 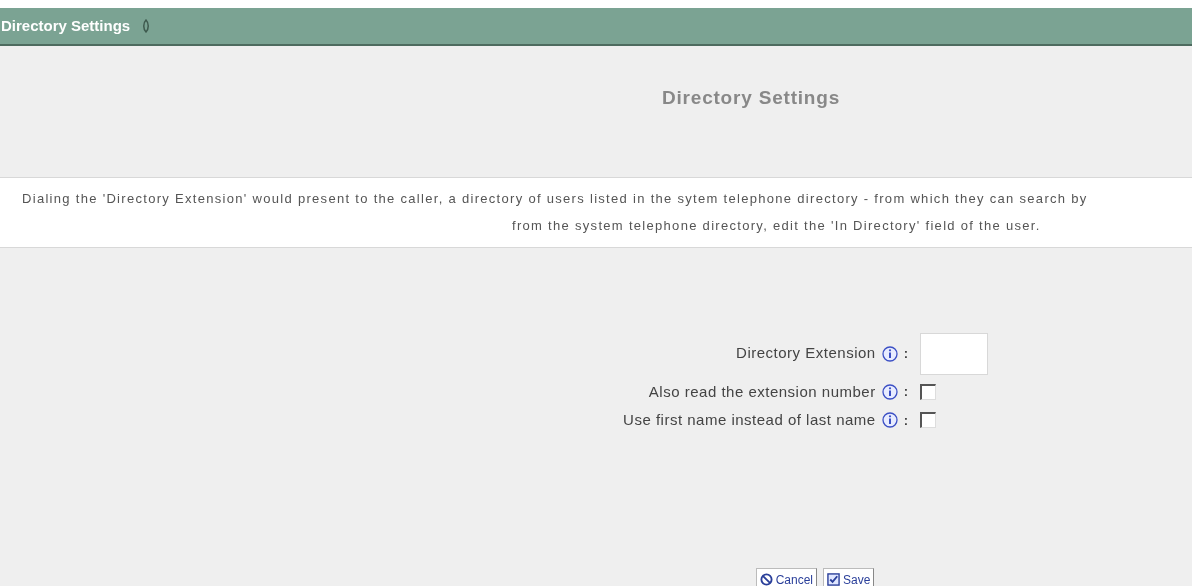 I want to click on extension-input, so click(x=954, y=353).